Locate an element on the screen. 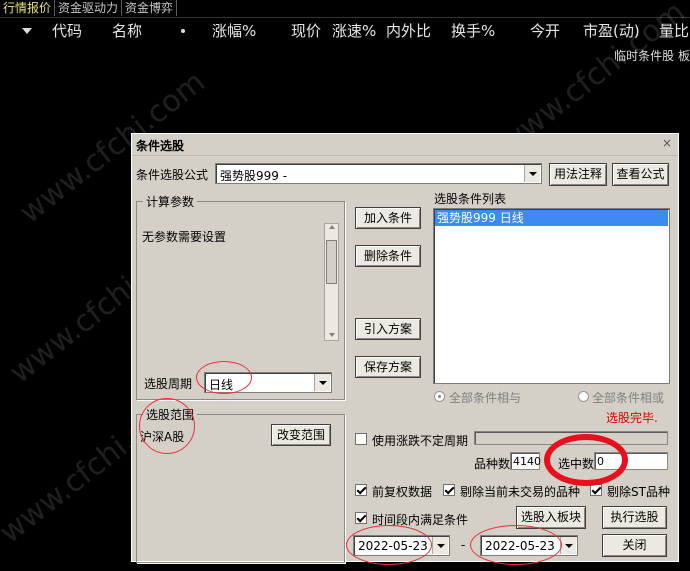  close-button: 关闭 is located at coordinates (634, 545).